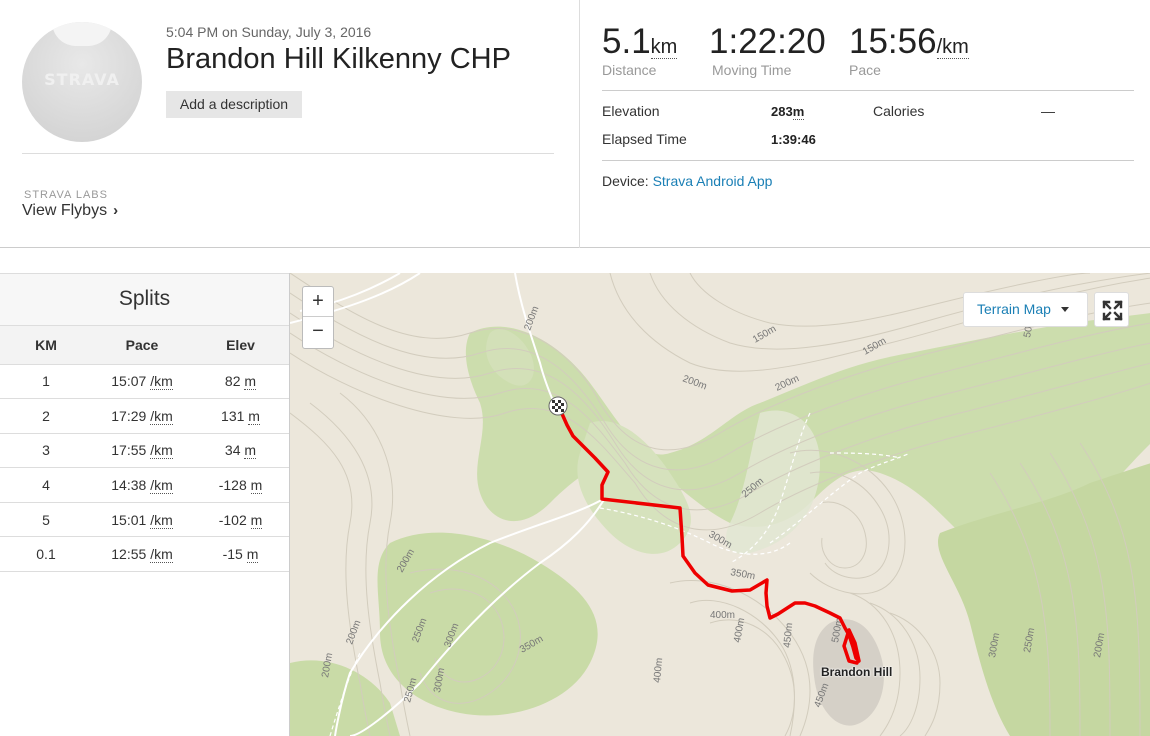 This screenshot has width=1150, height=736. What do you see at coordinates (1065, 309) in the screenshot?
I see `caret-down-icon` at bounding box center [1065, 309].